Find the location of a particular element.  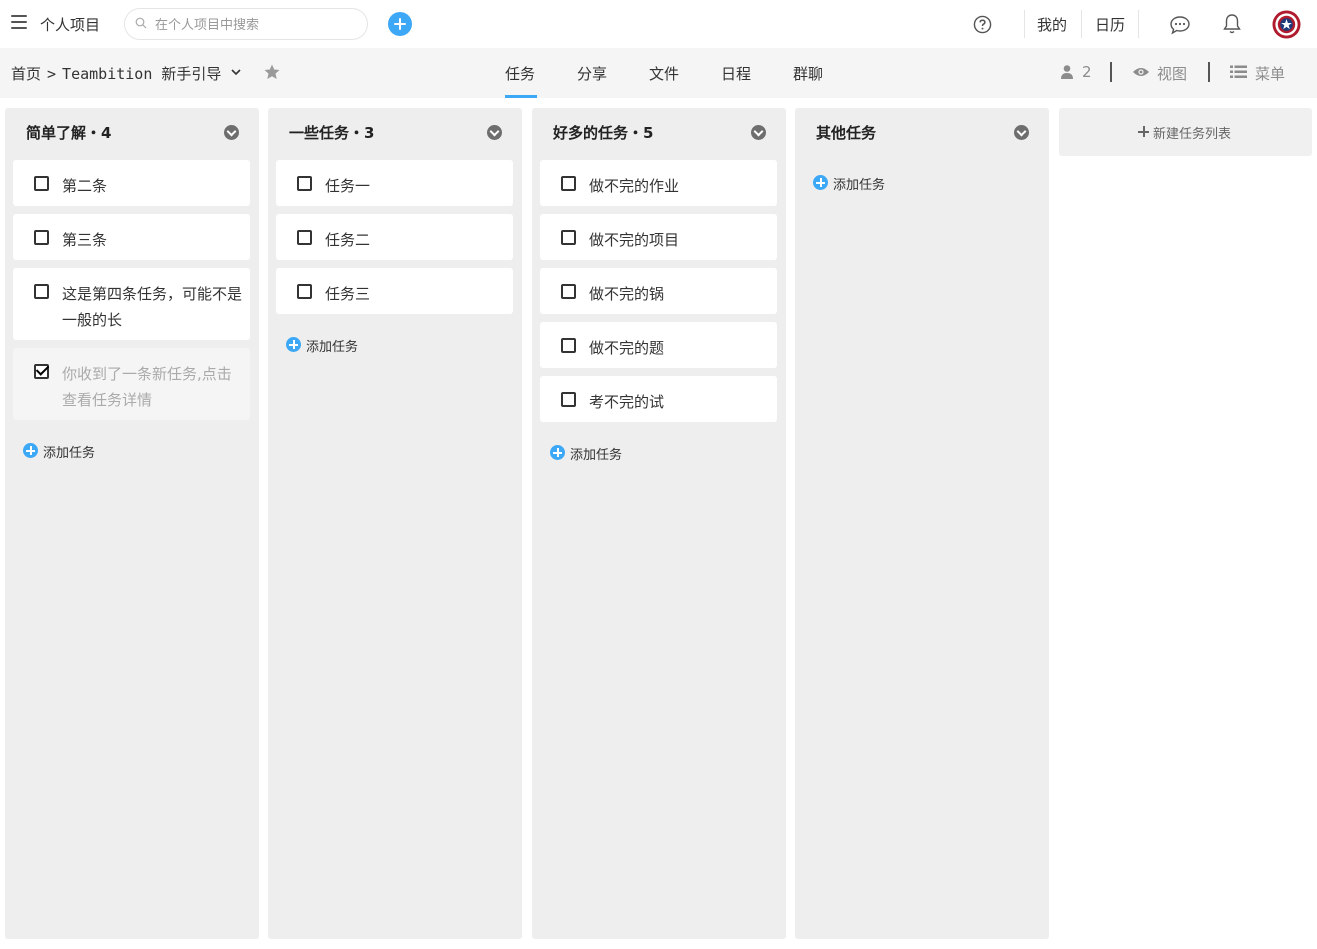

app-title: 个人项目 is located at coordinates (70, 24).